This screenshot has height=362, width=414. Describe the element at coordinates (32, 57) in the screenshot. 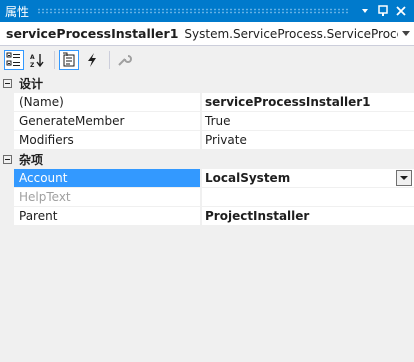

I see `svg-text: A` at that location.